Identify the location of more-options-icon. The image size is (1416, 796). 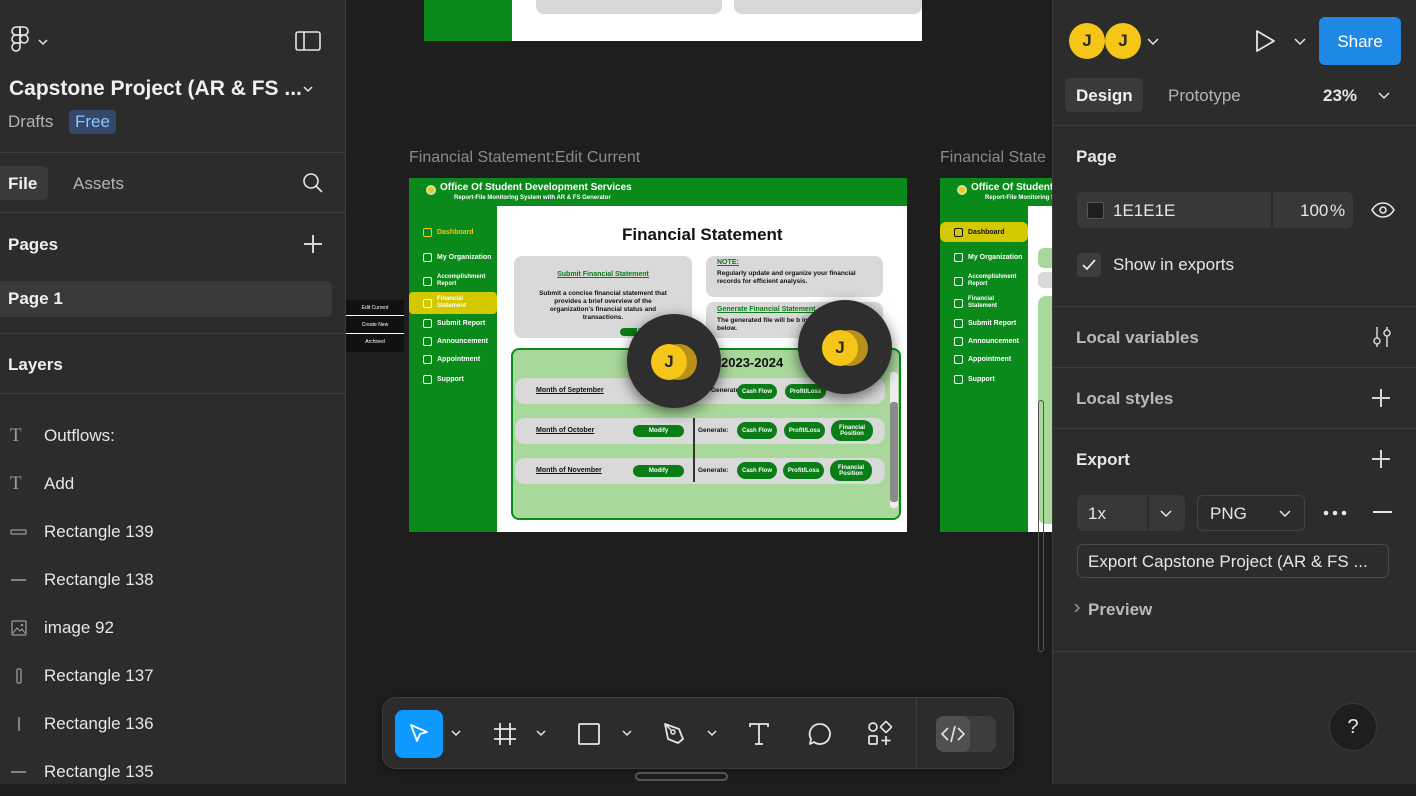
(1335, 513).